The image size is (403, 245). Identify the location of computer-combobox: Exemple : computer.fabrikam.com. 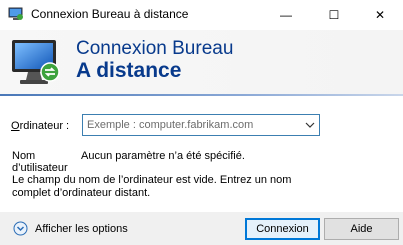
(201, 125).